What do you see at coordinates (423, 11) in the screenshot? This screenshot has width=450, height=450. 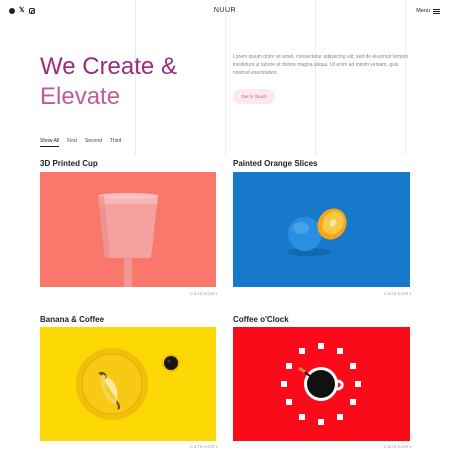 I see `menu-label: Menu` at bounding box center [423, 11].